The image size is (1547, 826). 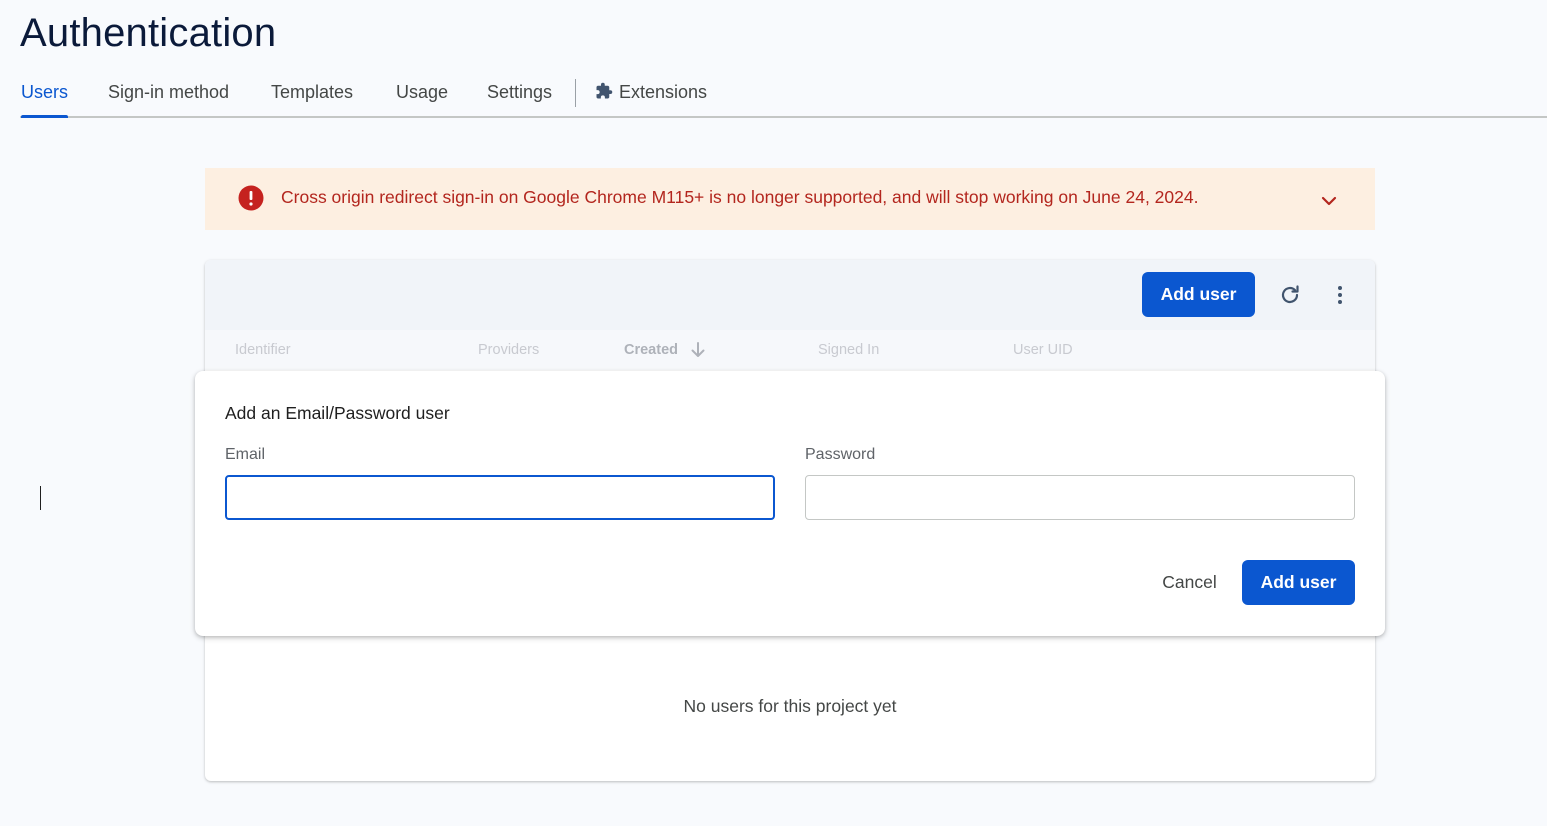 What do you see at coordinates (651, 350) in the screenshot?
I see `column-created: Created` at bounding box center [651, 350].